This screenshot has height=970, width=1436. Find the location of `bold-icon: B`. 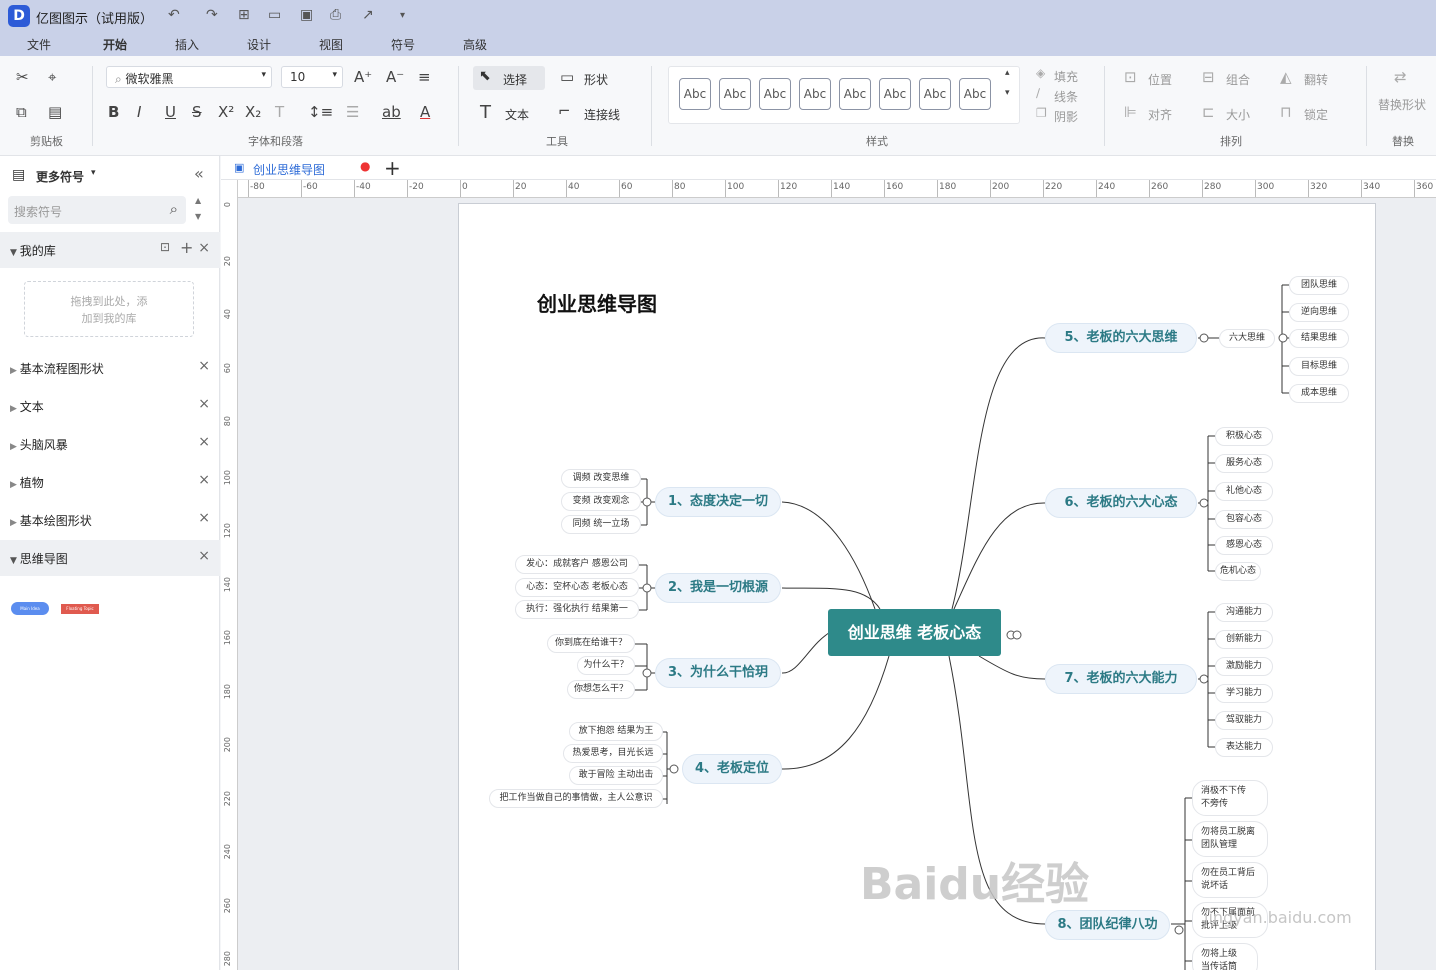

bold-icon: B is located at coordinates (113, 112).